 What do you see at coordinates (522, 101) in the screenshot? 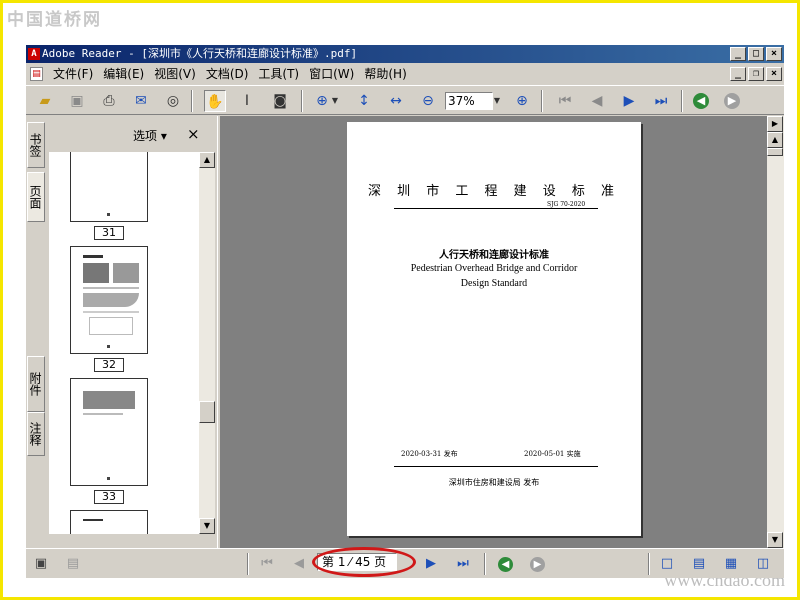
I see `zoom-in-plus-icon: ⊕` at bounding box center [522, 101].